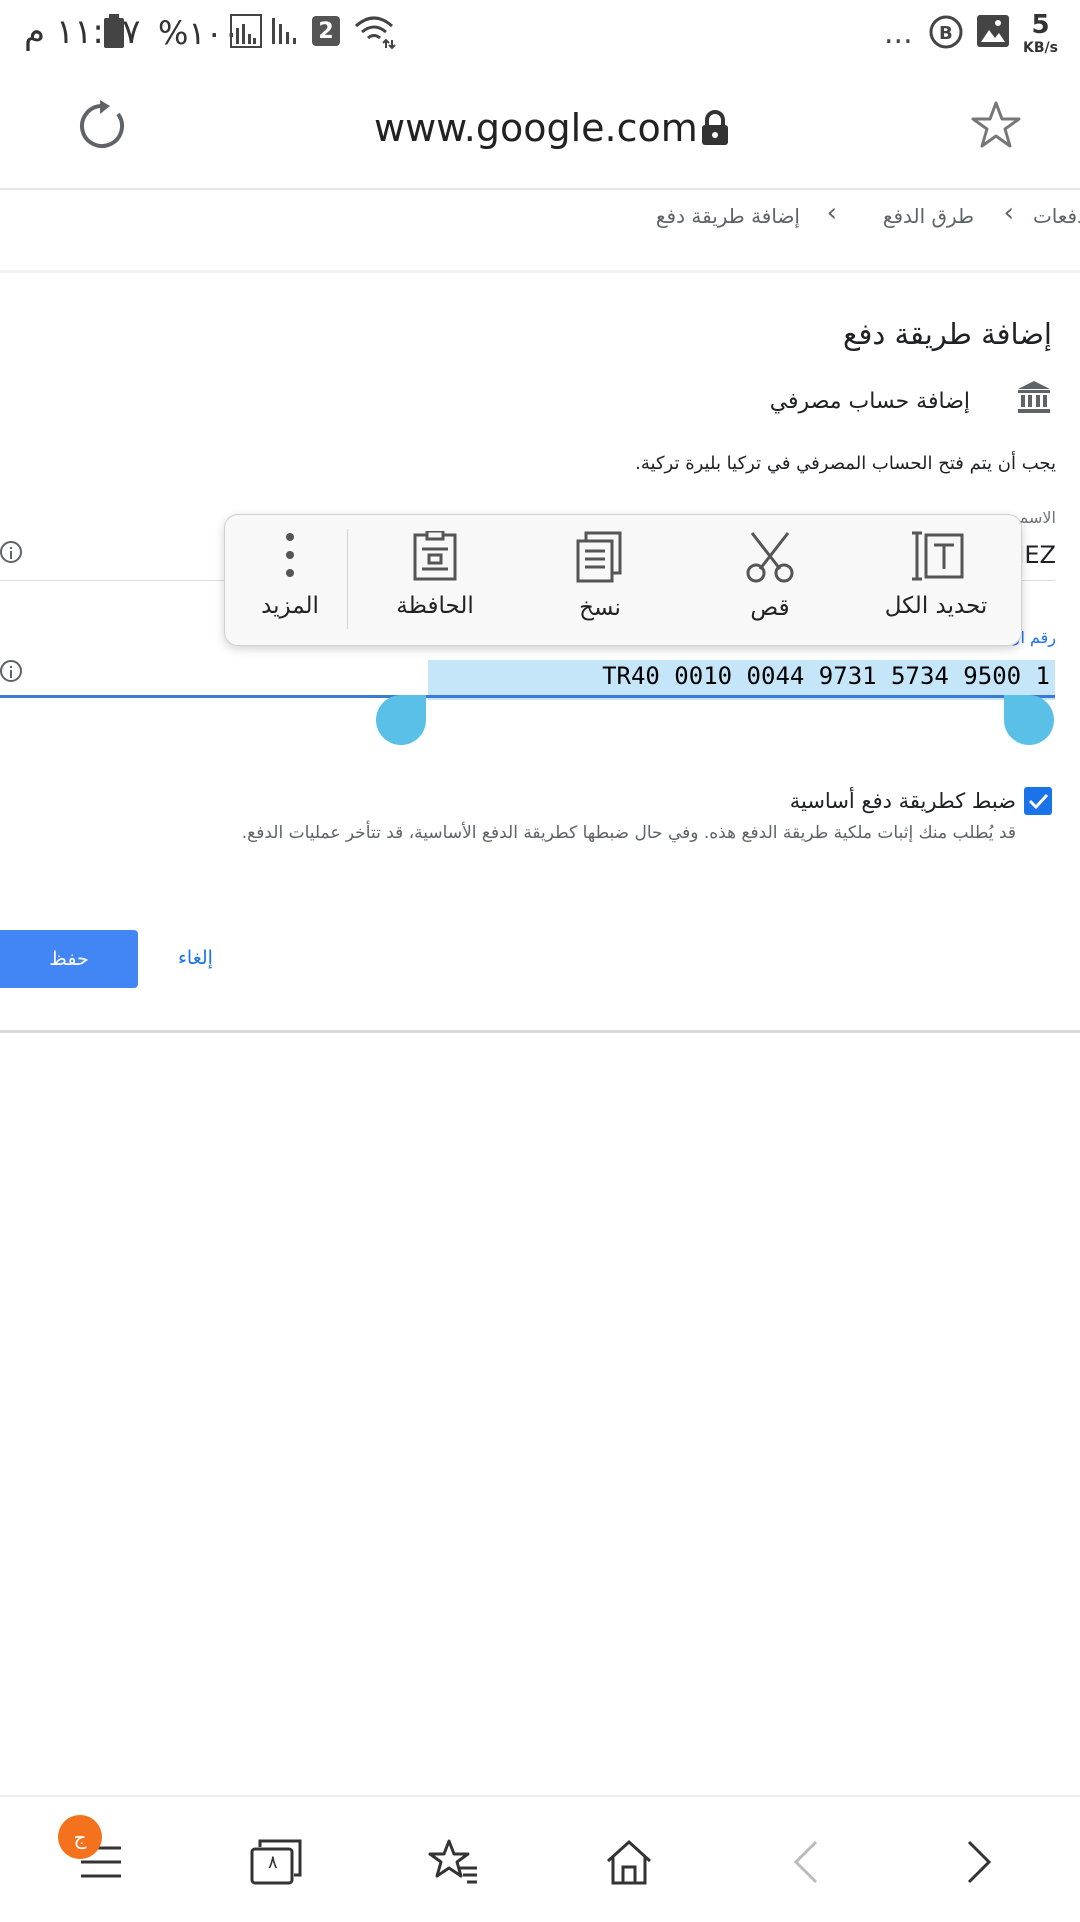 This screenshot has height=1922, width=1080. What do you see at coordinates (947, 334) in the screenshot?
I see `page-title: إضافة طريقة دفع` at bounding box center [947, 334].